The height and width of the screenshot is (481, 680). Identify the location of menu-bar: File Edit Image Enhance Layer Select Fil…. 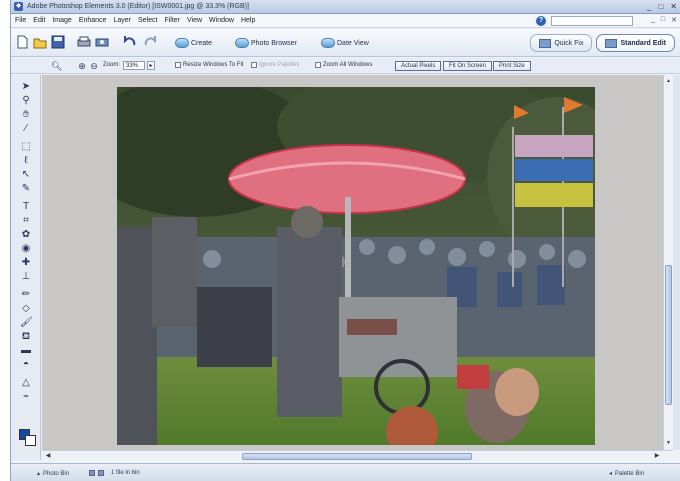
(345, 21).